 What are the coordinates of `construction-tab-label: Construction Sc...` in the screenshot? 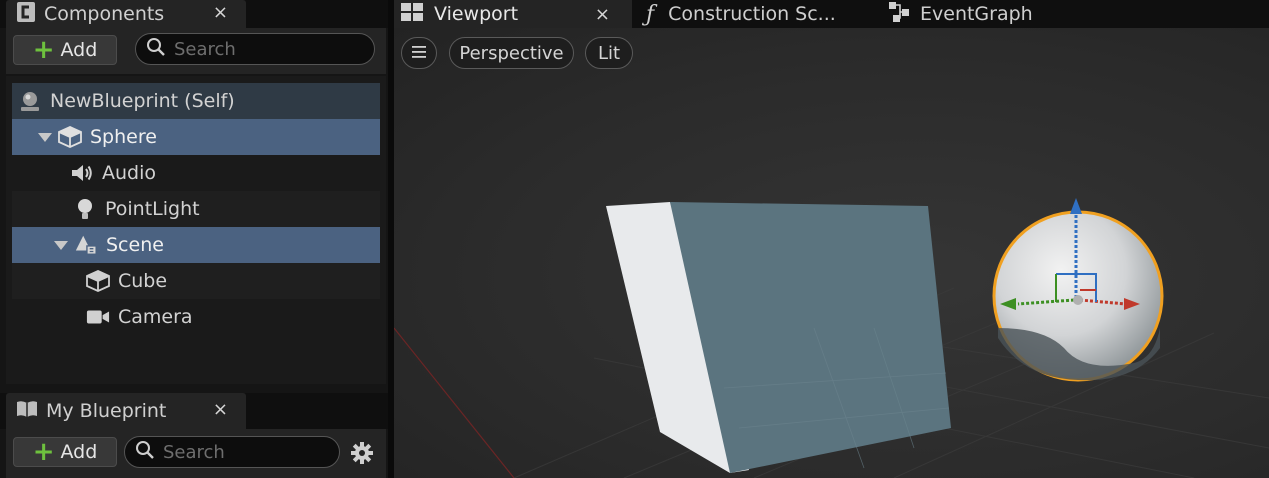 It's located at (752, 14).